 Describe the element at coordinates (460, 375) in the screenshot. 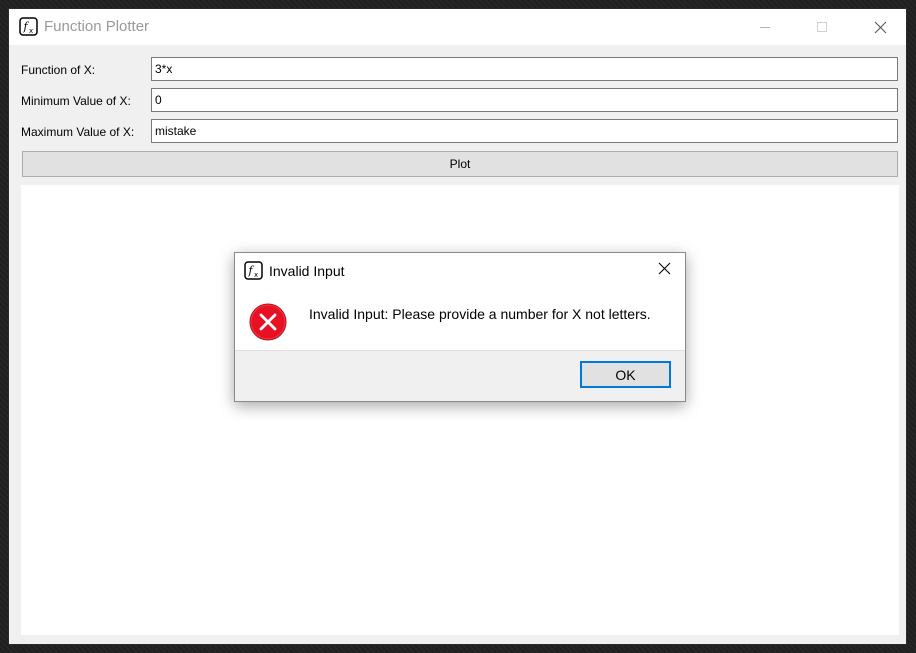

I see `dialog-footer: OK` at that location.